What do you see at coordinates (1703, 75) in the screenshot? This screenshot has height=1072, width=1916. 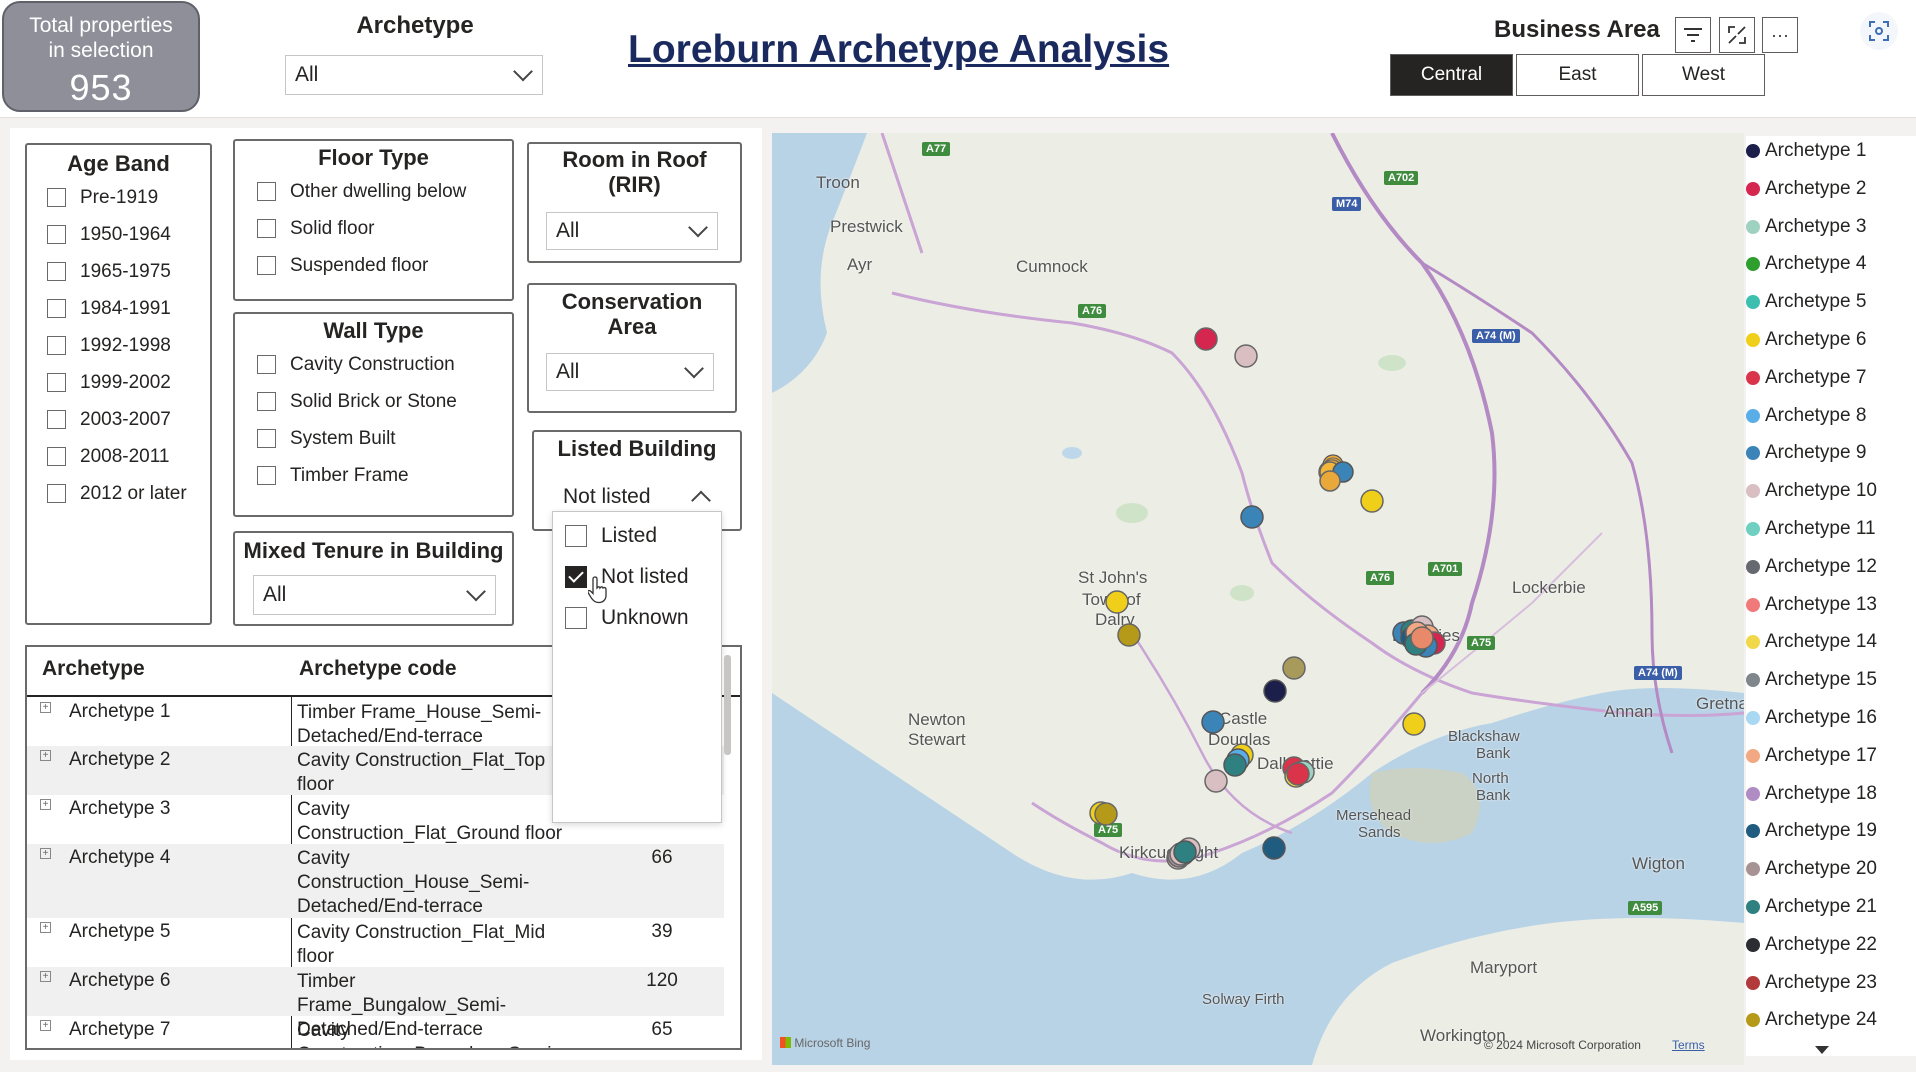 I see `business-area-west: West` at bounding box center [1703, 75].